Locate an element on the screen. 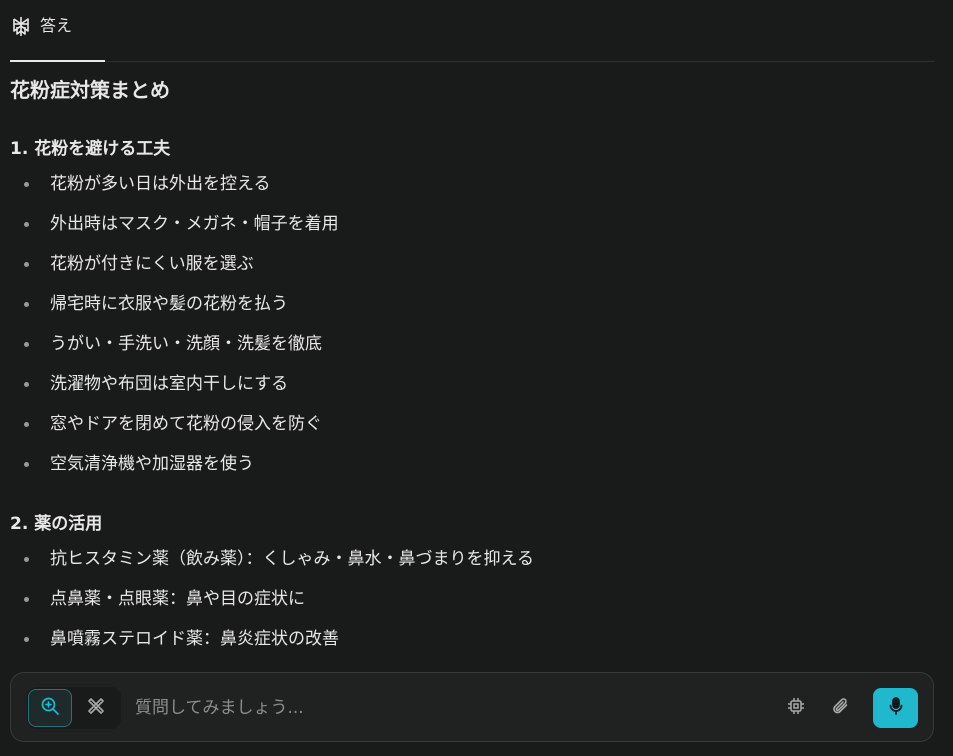 The width and height of the screenshot is (953, 756). list-item: 点鼻薬・点眼薬：鼻や目の症状に is located at coordinates (272, 599).